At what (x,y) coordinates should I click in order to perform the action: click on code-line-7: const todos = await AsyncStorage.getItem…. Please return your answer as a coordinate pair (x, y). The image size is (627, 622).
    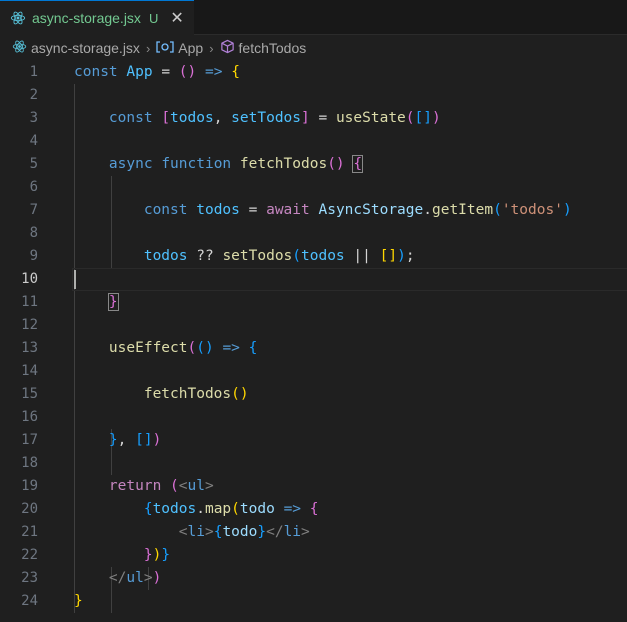
    Looking at the image, I should click on (357, 210).